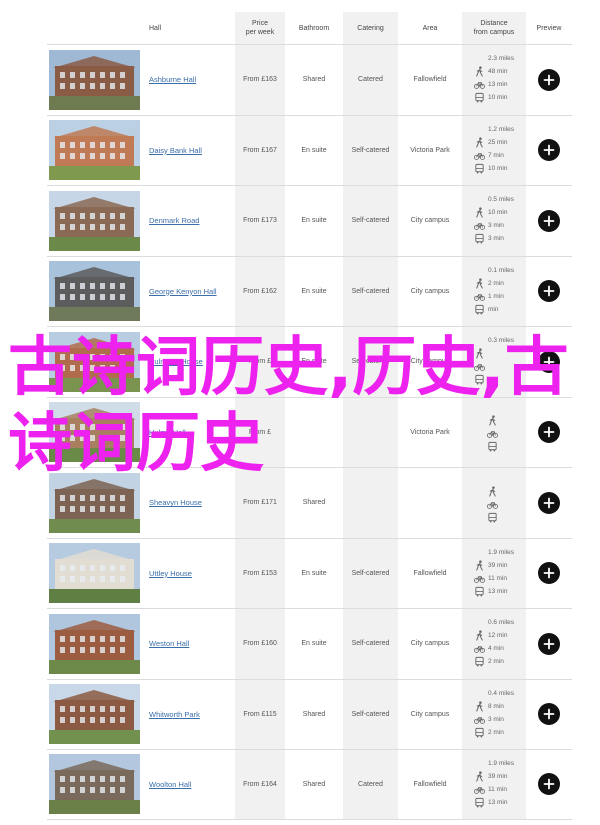  What do you see at coordinates (260, 28) in the screenshot?
I see `header-price: Price per week` at bounding box center [260, 28].